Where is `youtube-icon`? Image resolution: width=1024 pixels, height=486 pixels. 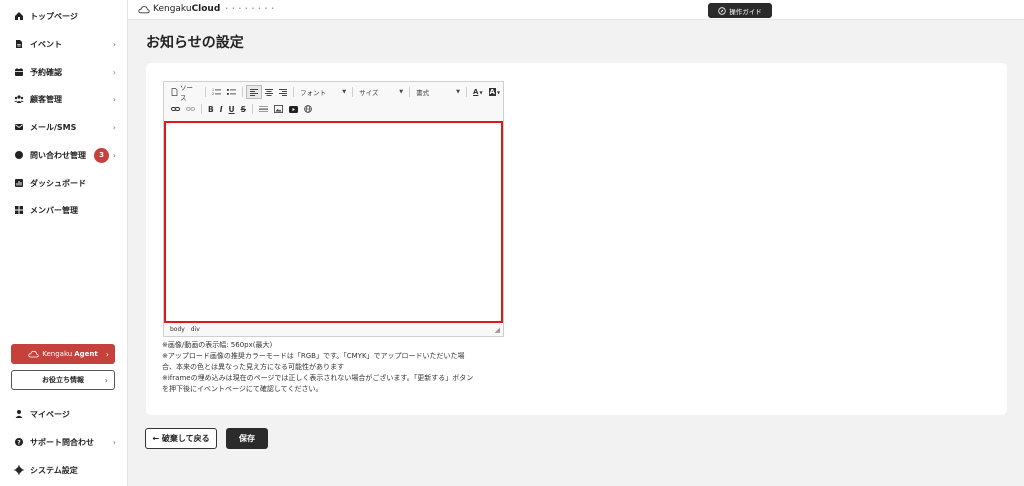
youtube-icon is located at coordinates (294, 109).